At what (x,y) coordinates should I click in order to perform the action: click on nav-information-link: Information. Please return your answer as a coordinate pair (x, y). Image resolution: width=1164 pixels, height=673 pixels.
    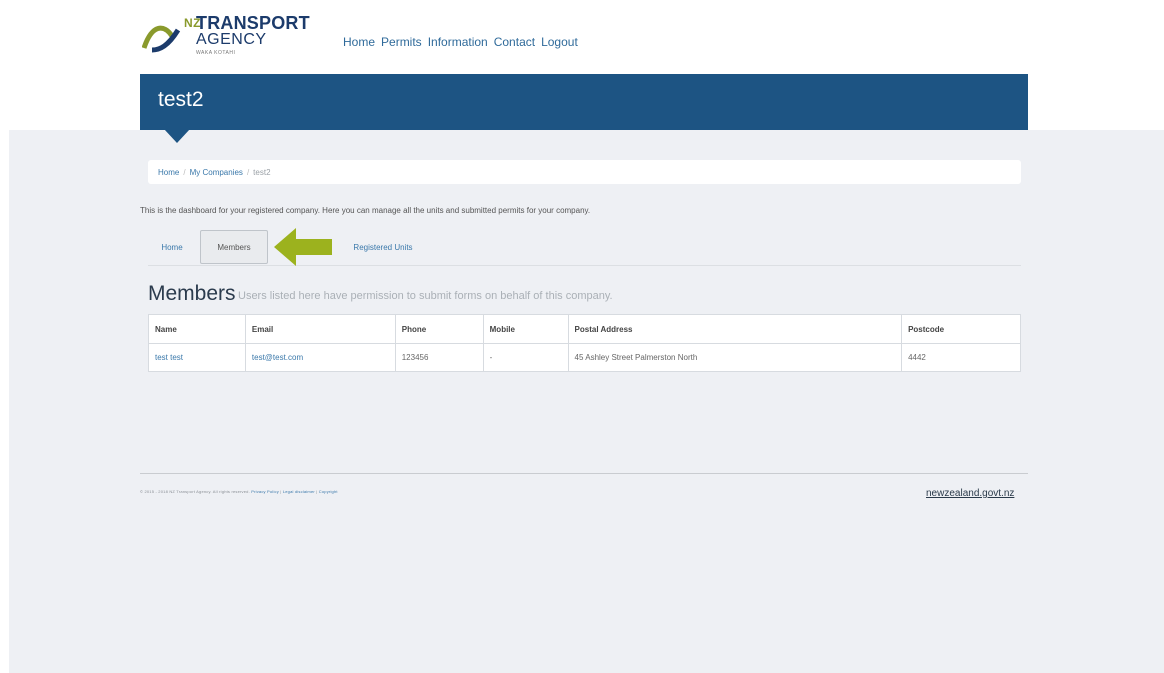
    Looking at the image, I should click on (458, 42).